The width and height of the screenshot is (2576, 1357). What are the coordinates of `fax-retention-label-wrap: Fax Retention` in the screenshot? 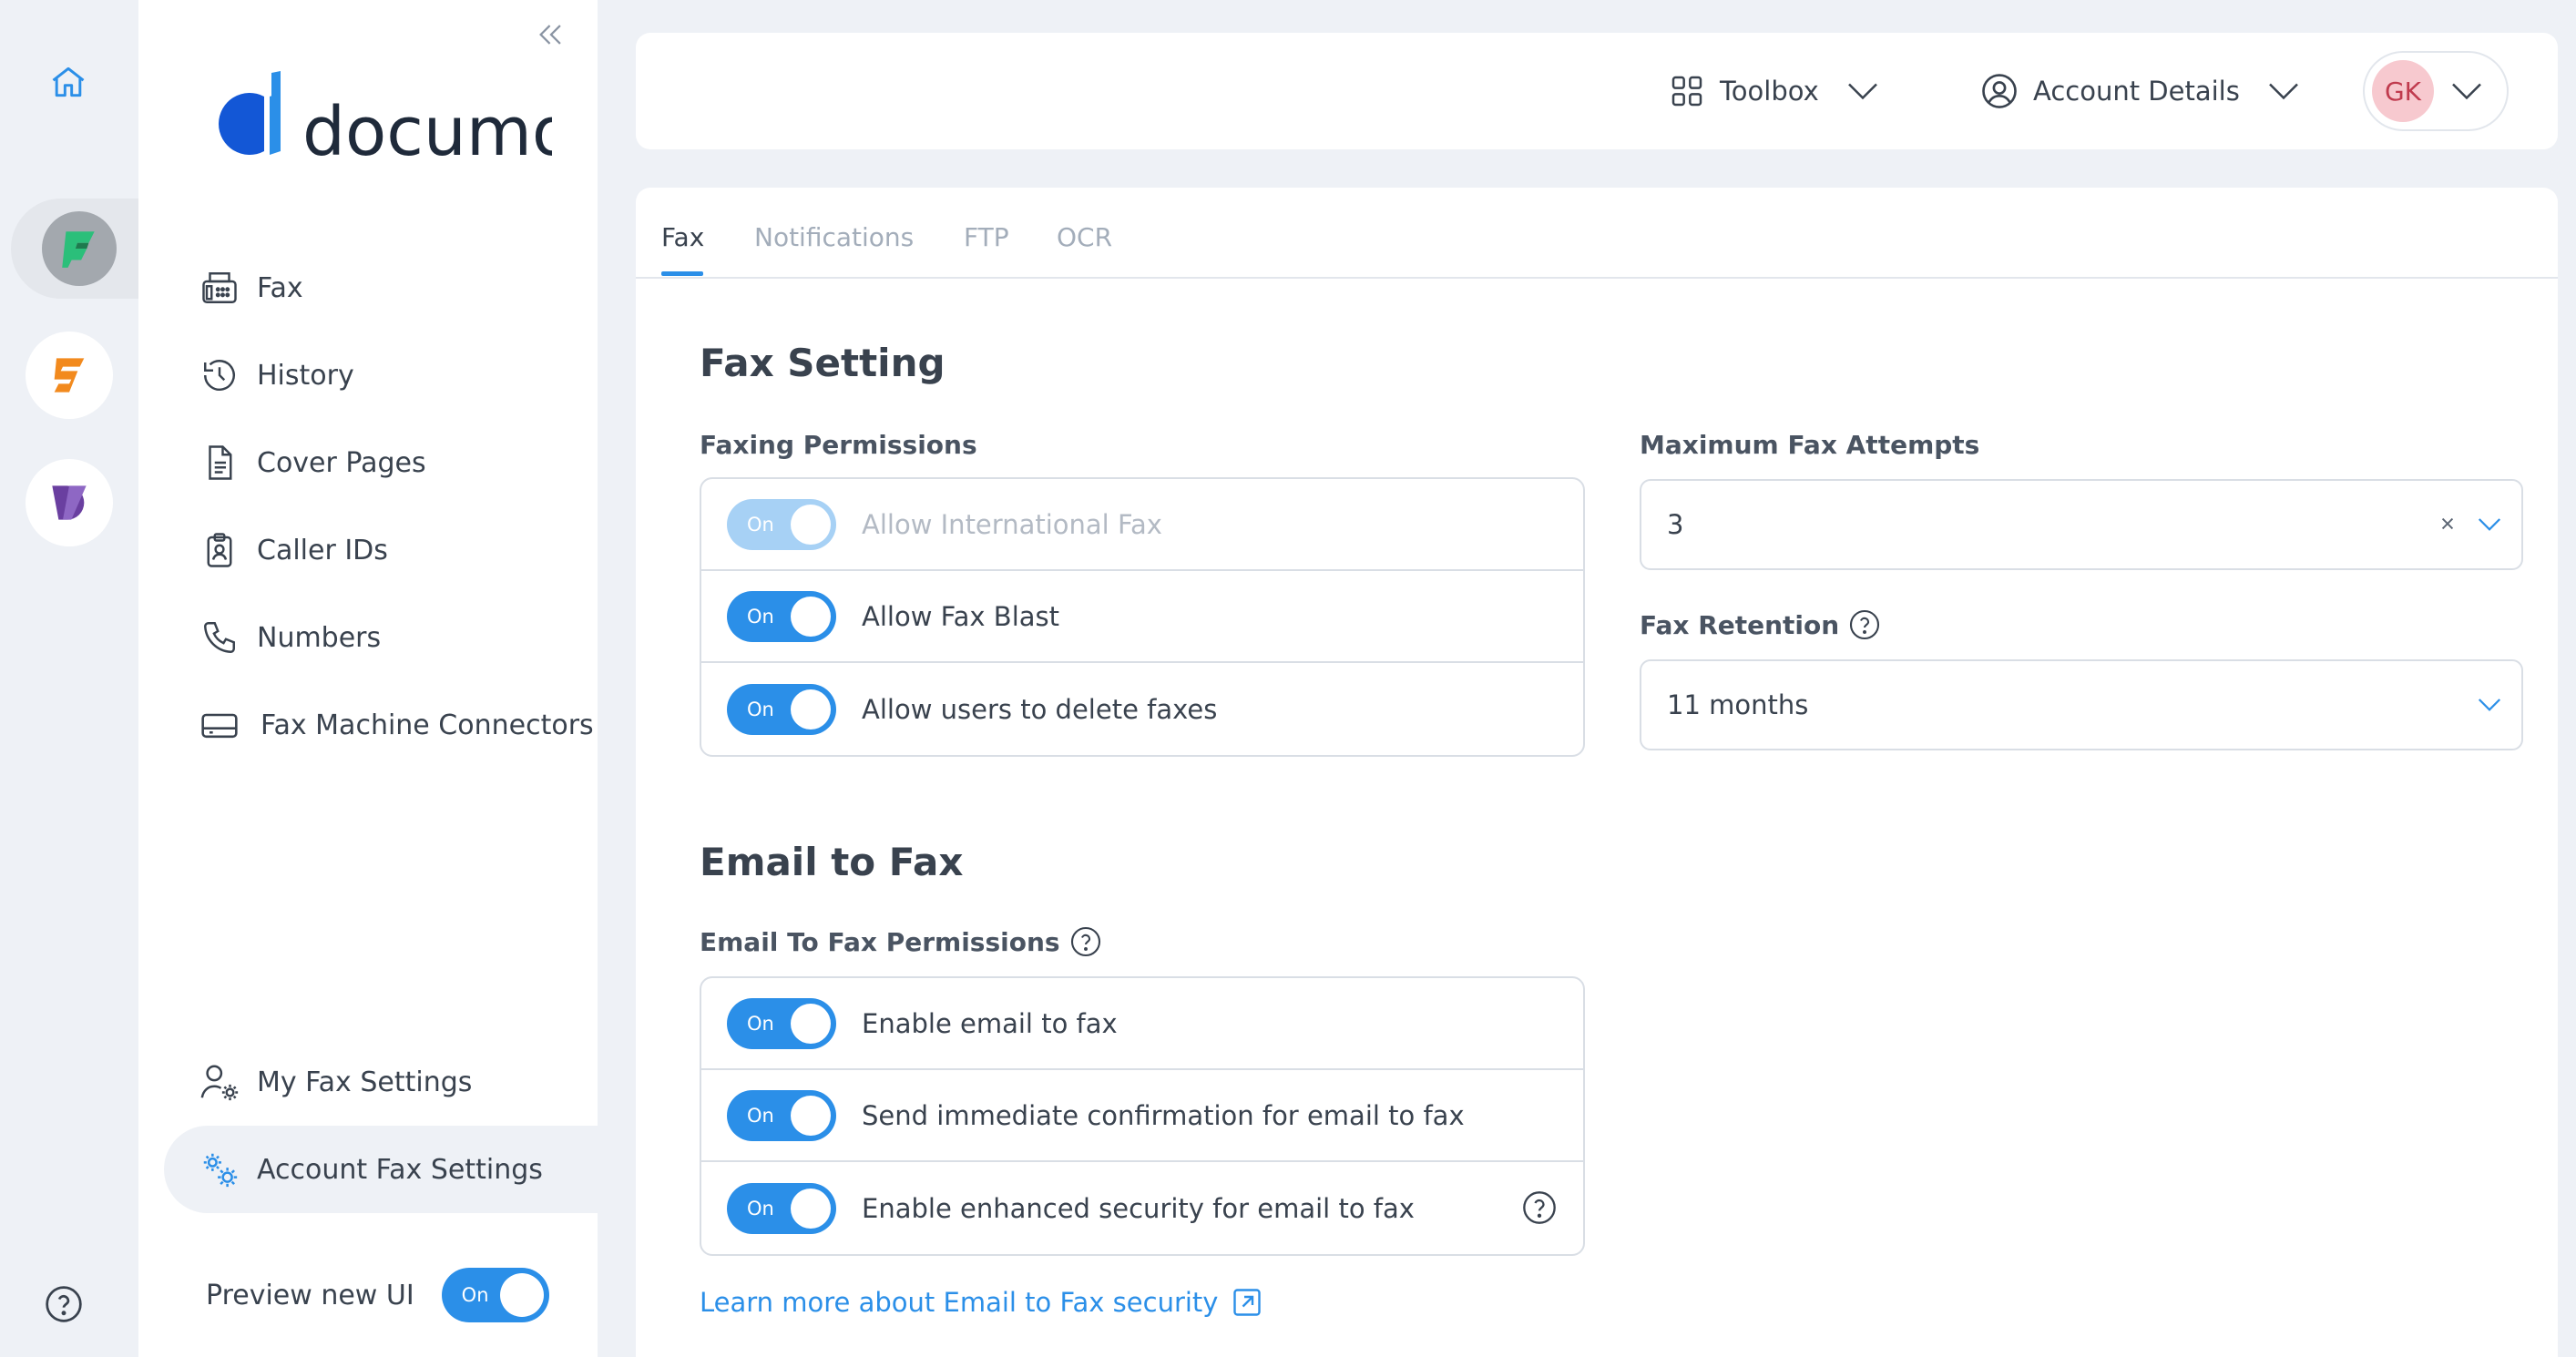 It's located at (1760, 624).